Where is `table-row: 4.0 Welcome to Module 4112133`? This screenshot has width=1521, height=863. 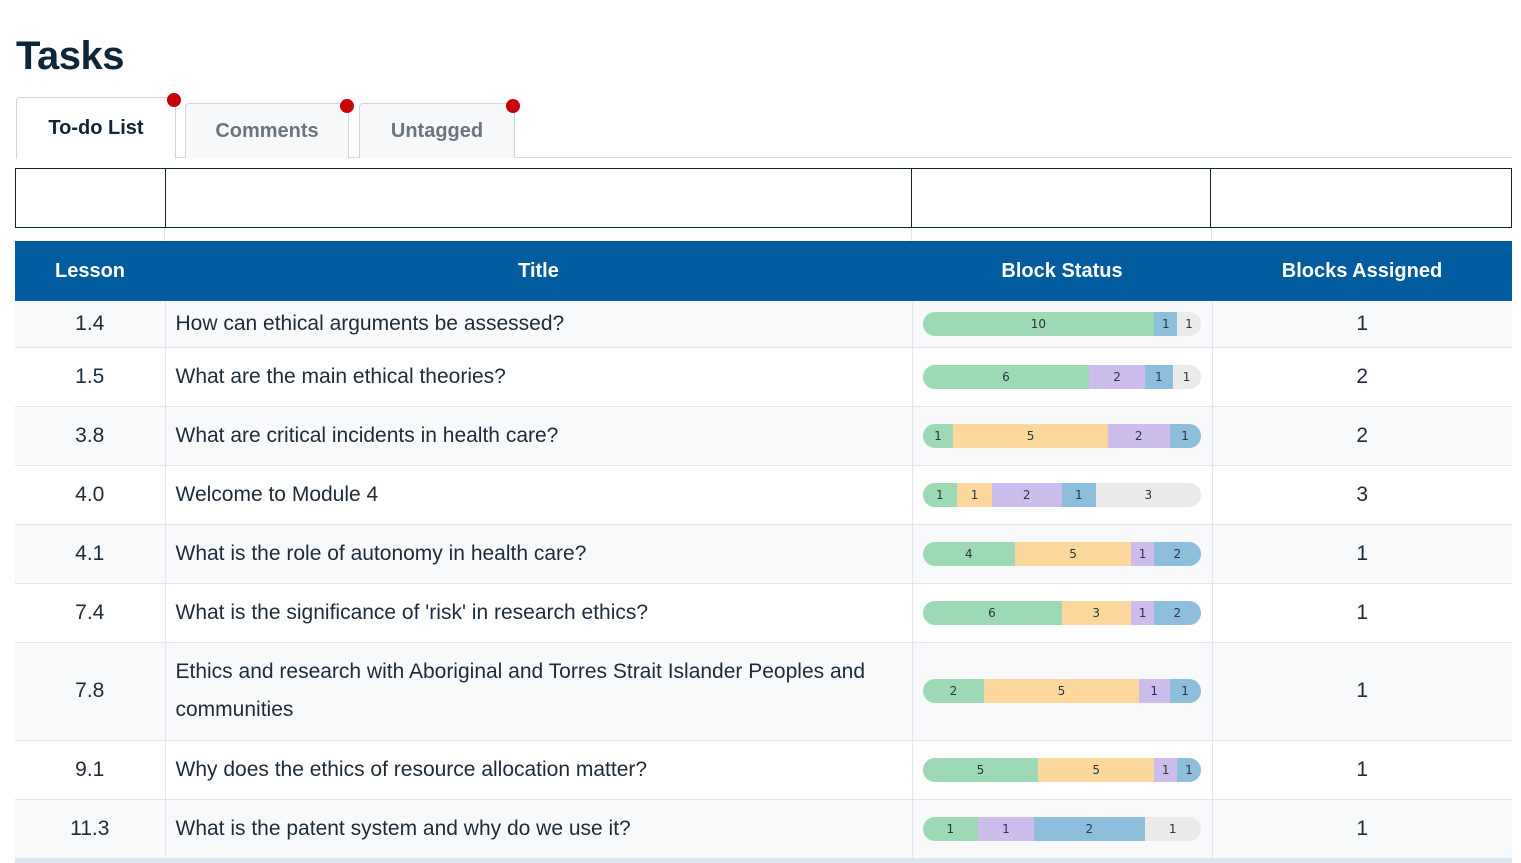
table-row: 4.0 Welcome to Module 4112133 is located at coordinates (763, 495).